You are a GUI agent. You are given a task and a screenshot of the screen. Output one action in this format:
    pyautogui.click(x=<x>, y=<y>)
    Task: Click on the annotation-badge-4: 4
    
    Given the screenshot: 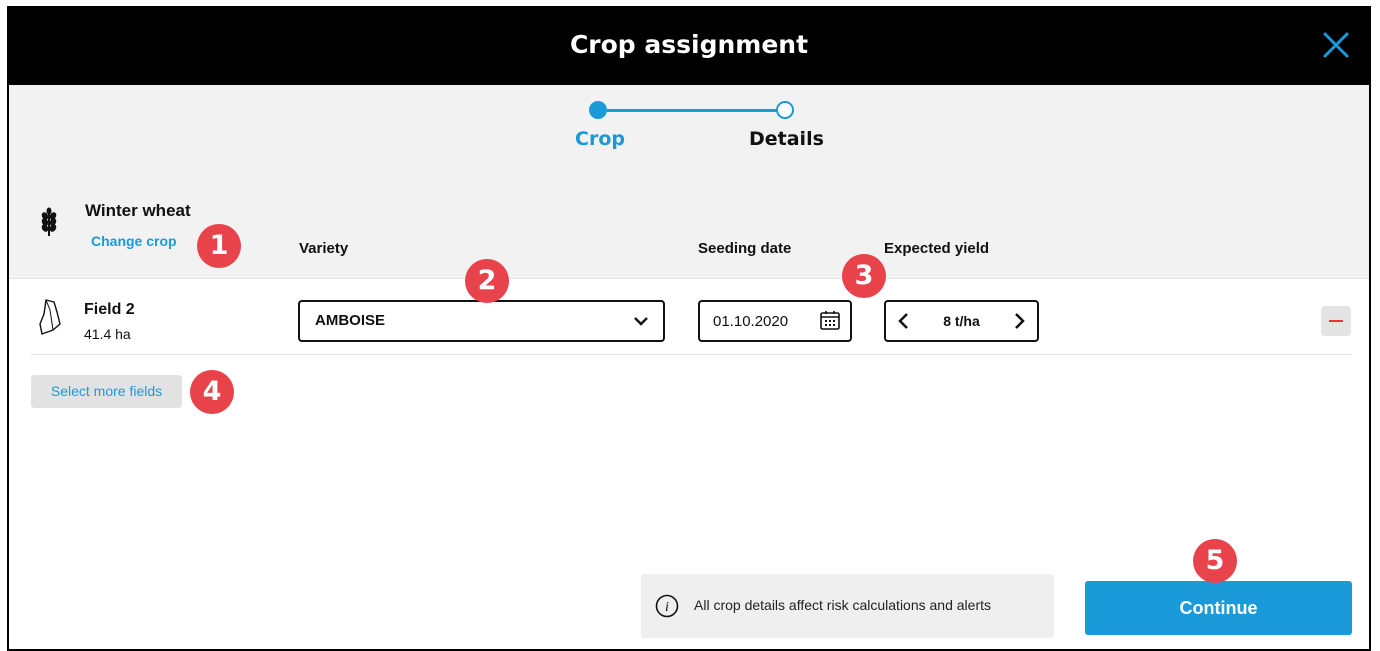 What is the action you would take?
    pyautogui.click(x=212, y=392)
    